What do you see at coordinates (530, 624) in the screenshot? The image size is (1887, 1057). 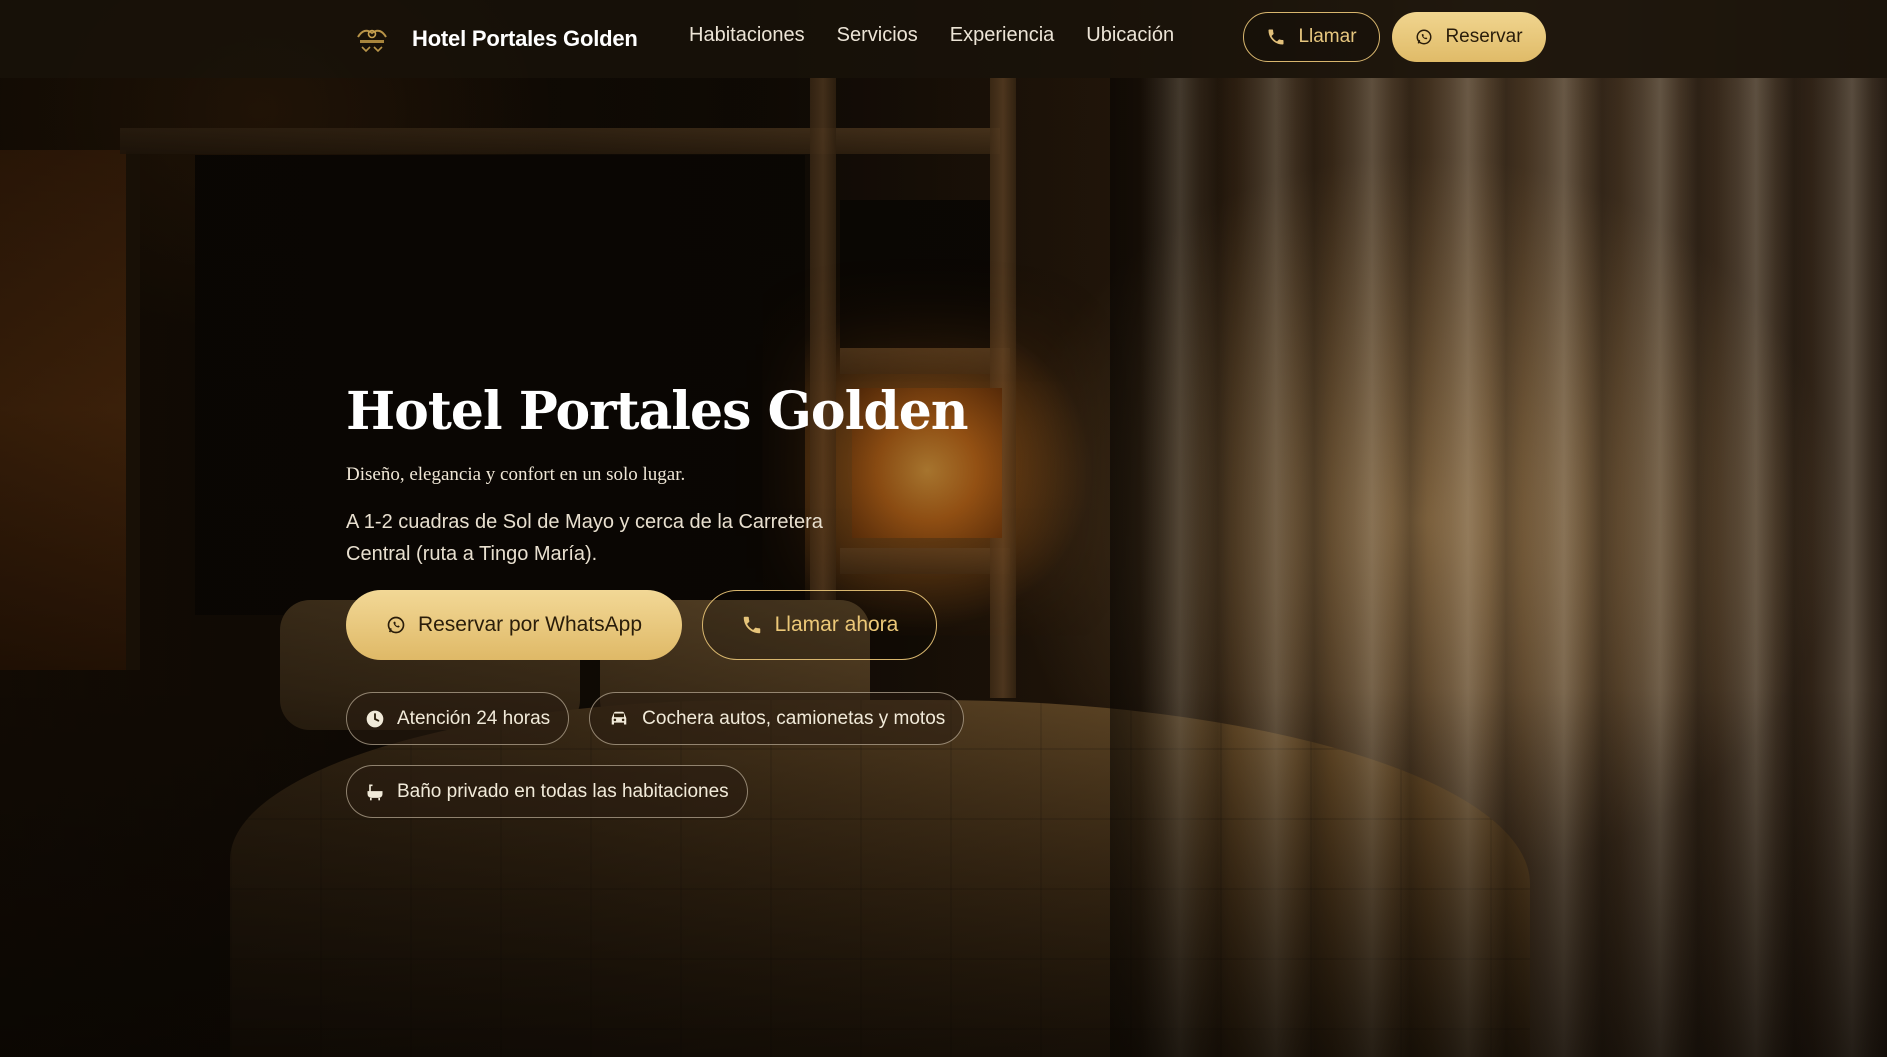 I see `whatsapp-booking-label: Reservar por WhatsApp` at bounding box center [530, 624].